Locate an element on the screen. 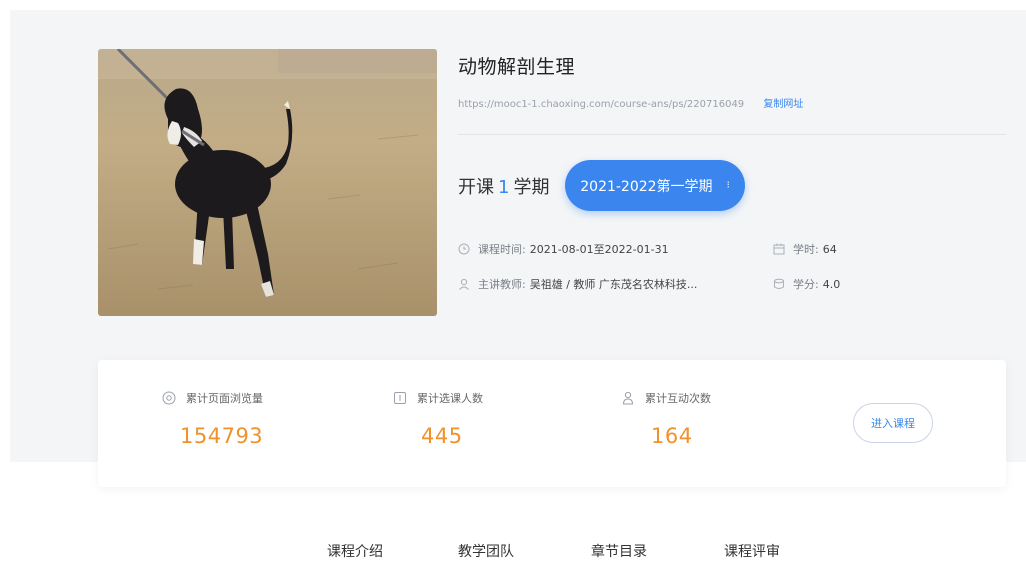  tab-teaching-team: 教学团队 is located at coordinates (486, 551).